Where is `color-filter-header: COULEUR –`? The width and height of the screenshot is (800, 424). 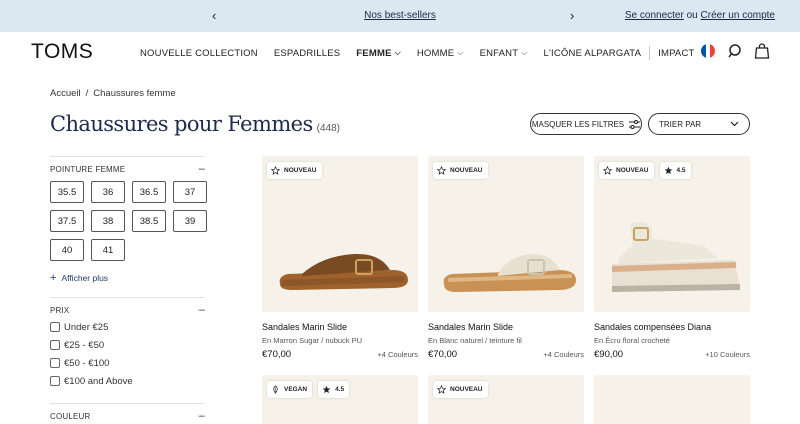
color-filter-header: COULEUR – is located at coordinates (127, 416).